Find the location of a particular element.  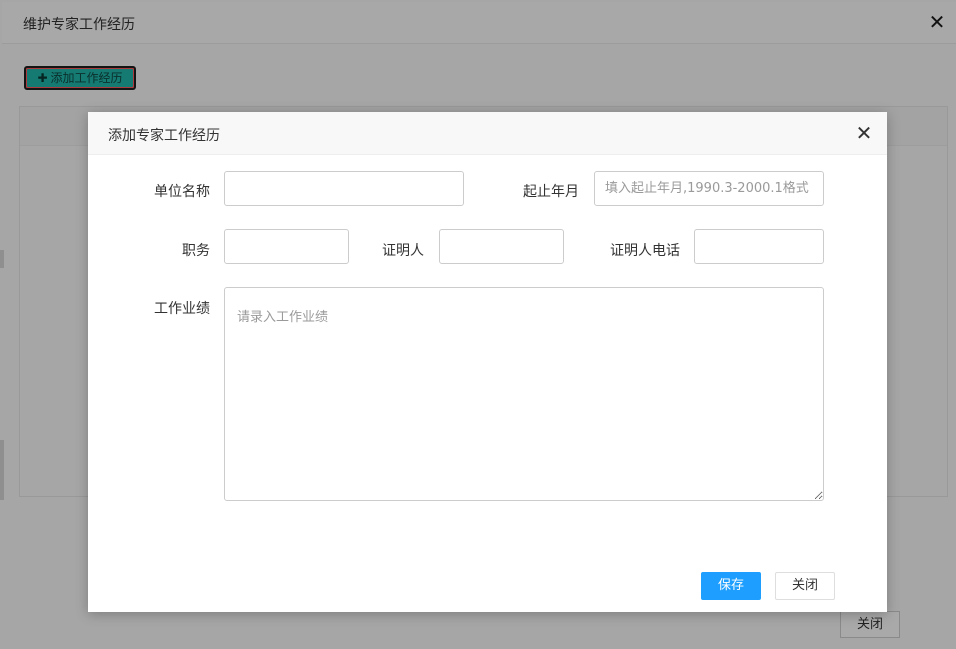

achievements-label: 工作业绩 is located at coordinates (182, 309).